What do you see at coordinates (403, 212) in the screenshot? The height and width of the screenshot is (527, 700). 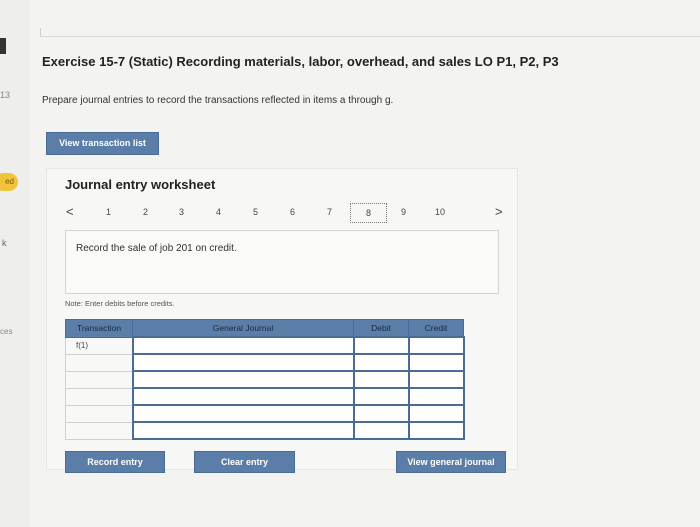 I see `page-9: 9` at bounding box center [403, 212].